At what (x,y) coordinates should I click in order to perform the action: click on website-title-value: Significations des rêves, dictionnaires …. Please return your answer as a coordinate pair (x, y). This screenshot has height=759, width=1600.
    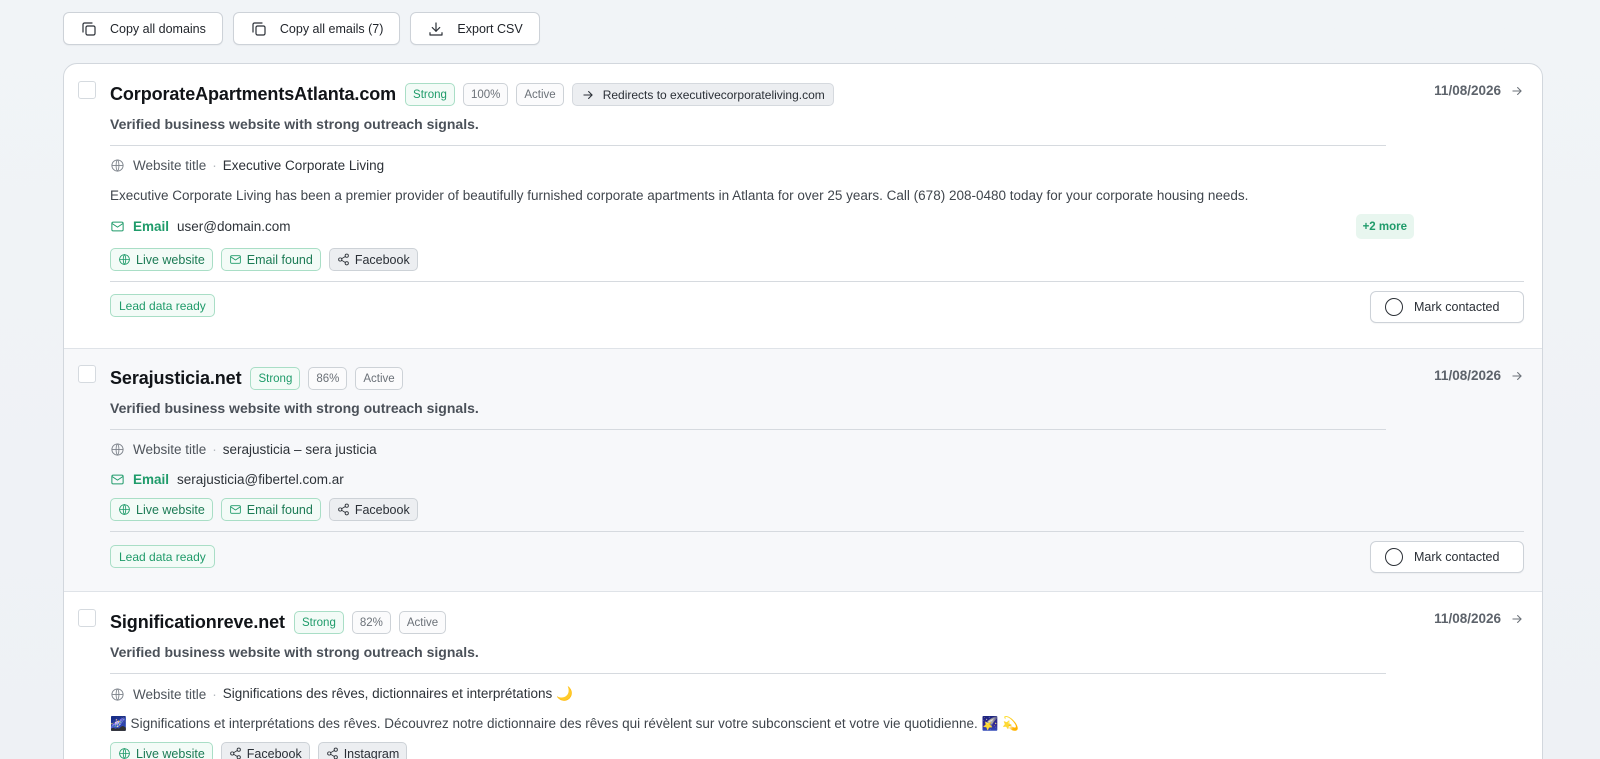
    Looking at the image, I should click on (397, 693).